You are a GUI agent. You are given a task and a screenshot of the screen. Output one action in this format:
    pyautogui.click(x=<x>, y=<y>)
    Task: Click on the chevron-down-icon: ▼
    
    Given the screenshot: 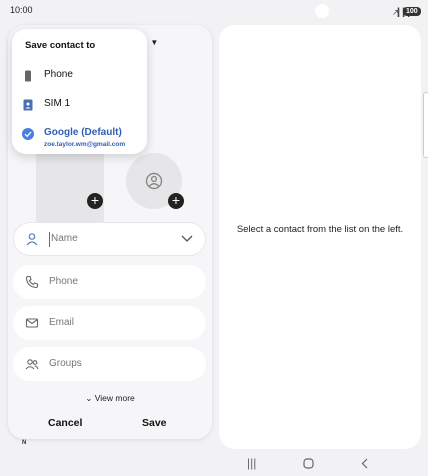 What is the action you would take?
    pyautogui.click(x=154, y=42)
    